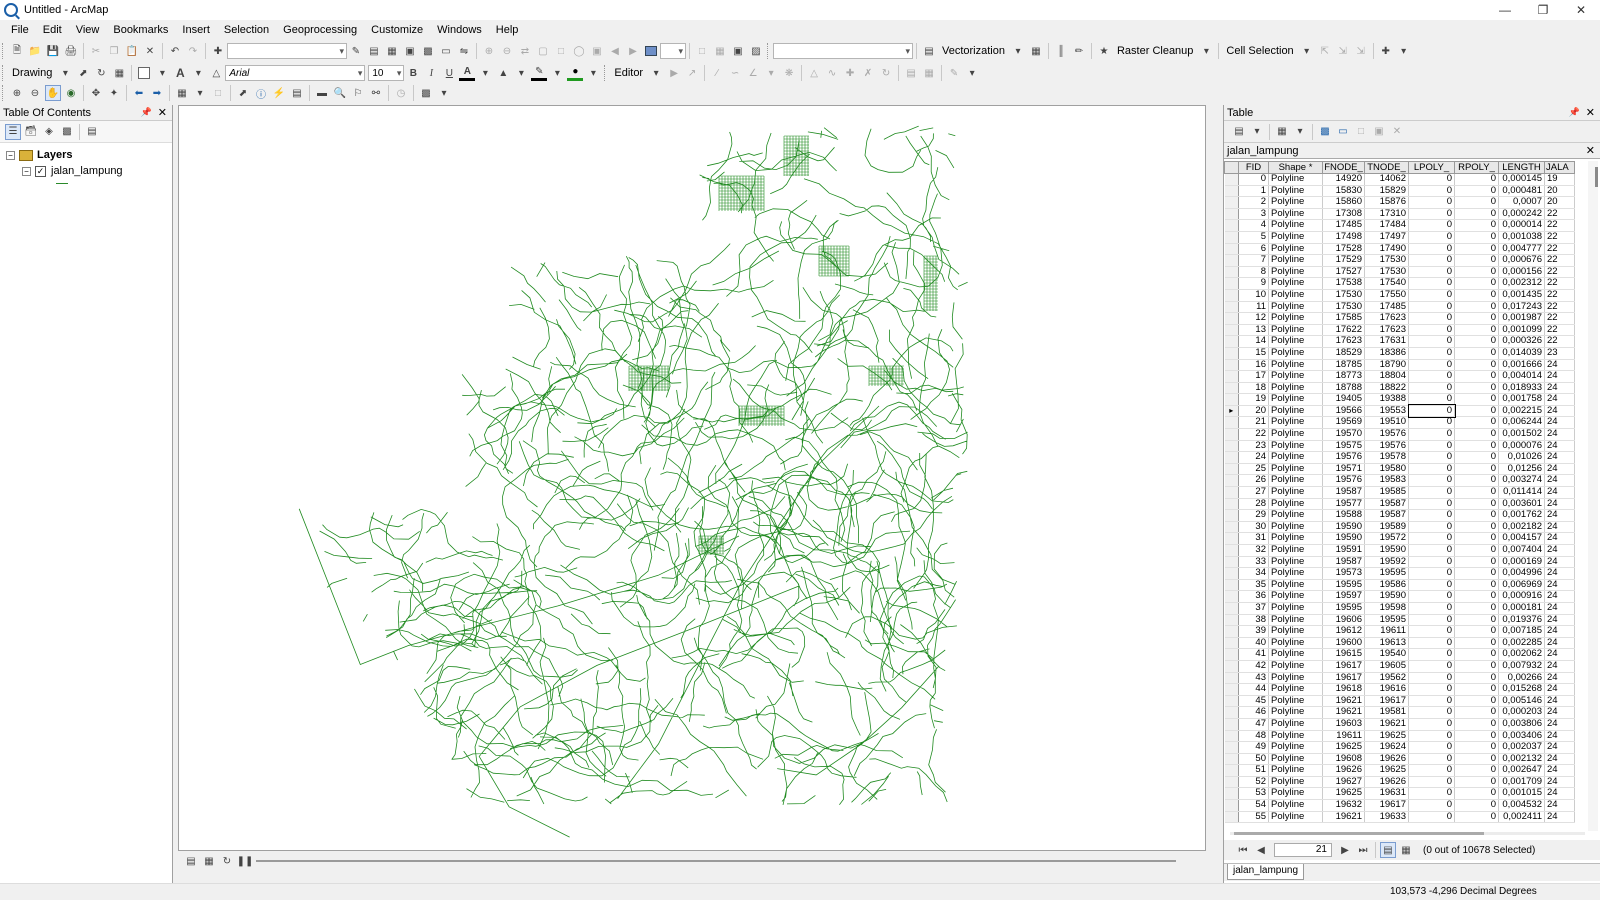  Describe the element at coordinates (218, 51) in the screenshot. I see `add-data-icon: ✚` at that location.